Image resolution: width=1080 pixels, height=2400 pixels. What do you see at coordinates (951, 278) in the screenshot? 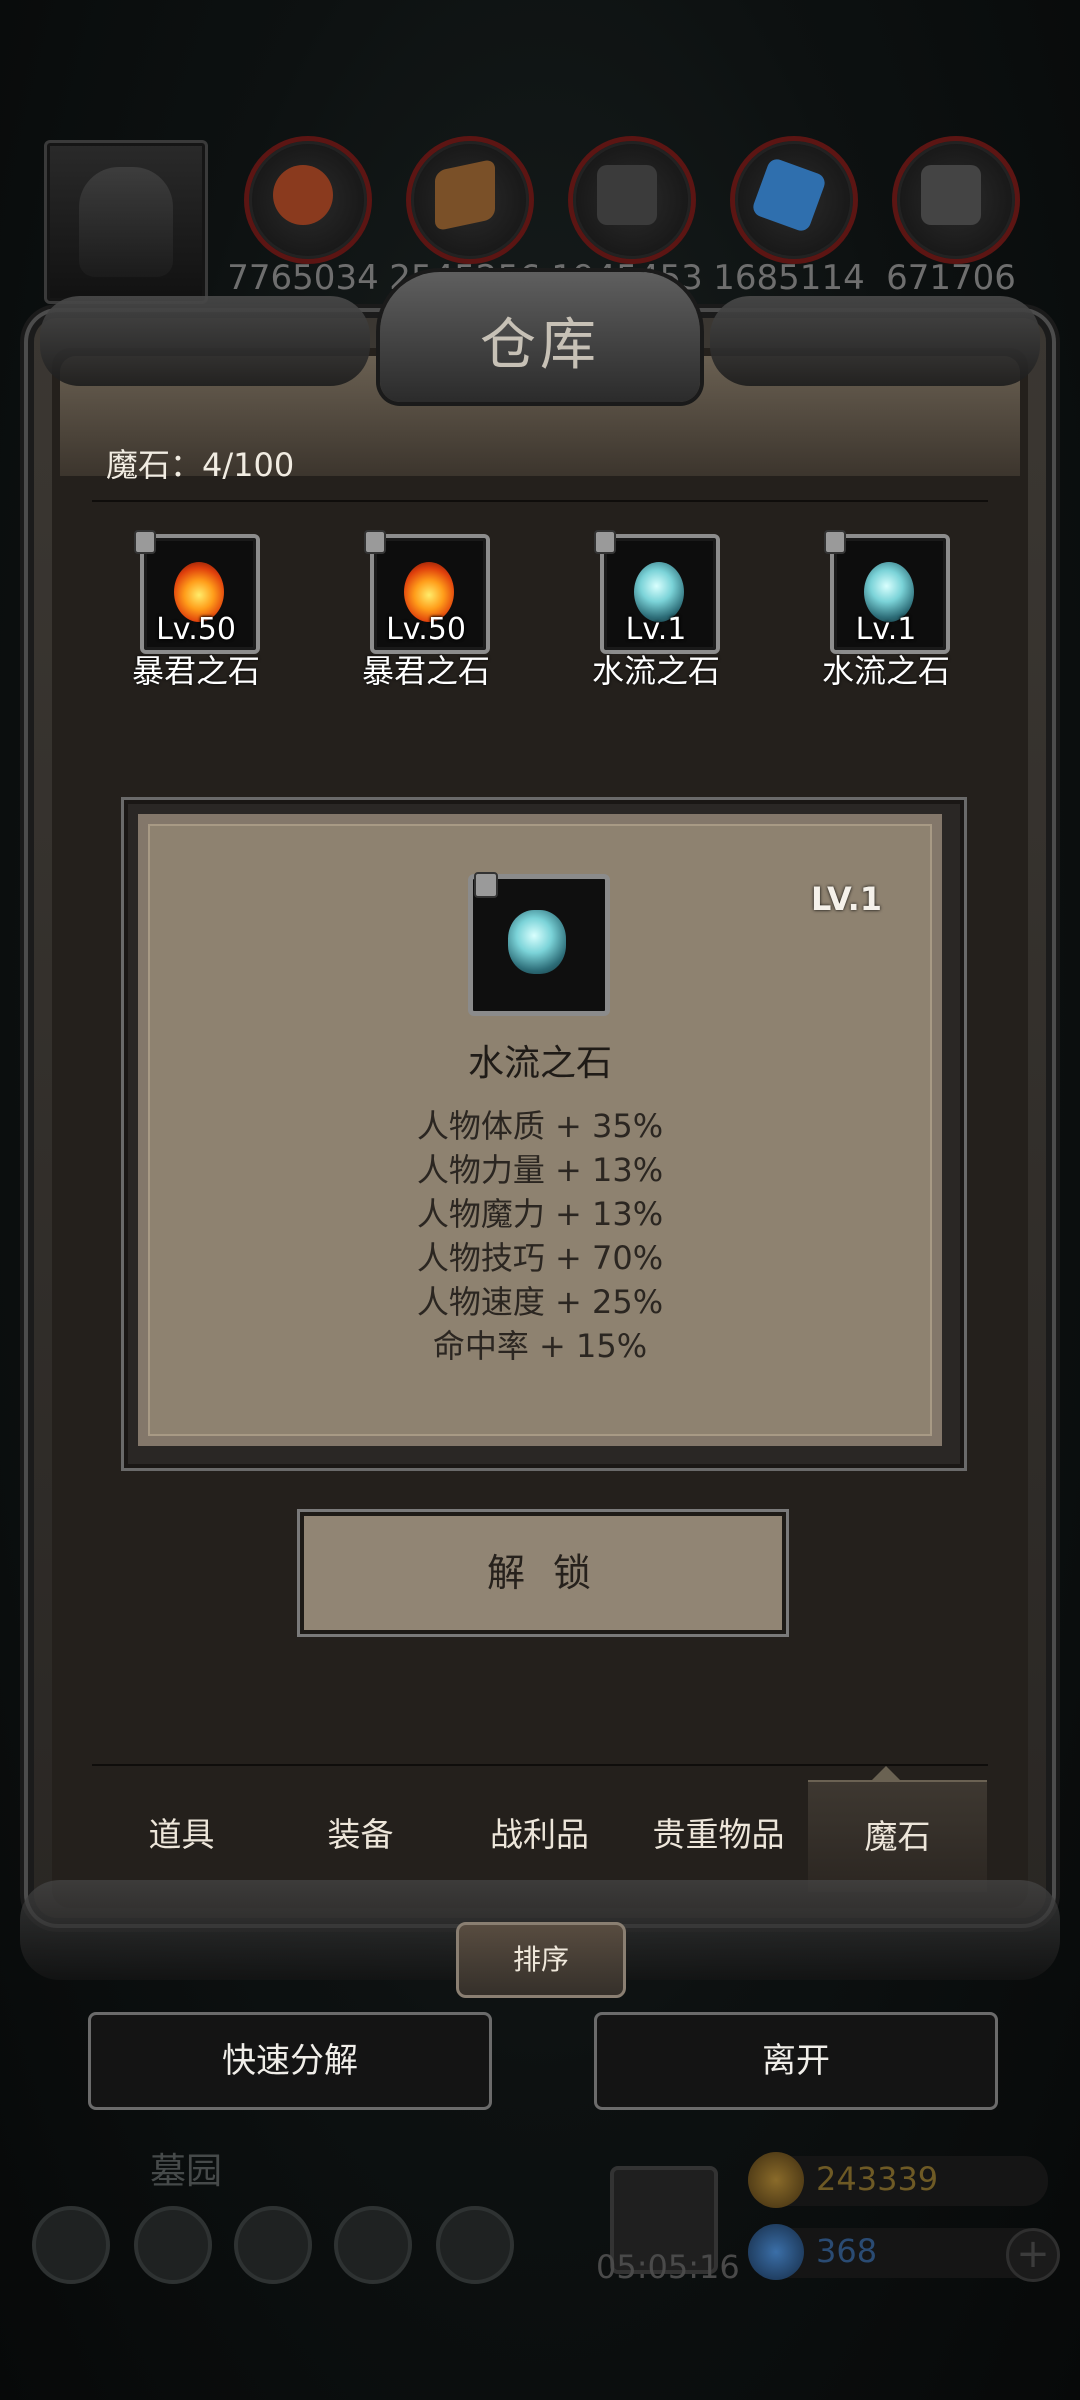
I see `resource-value-iron: 671706` at bounding box center [951, 278].